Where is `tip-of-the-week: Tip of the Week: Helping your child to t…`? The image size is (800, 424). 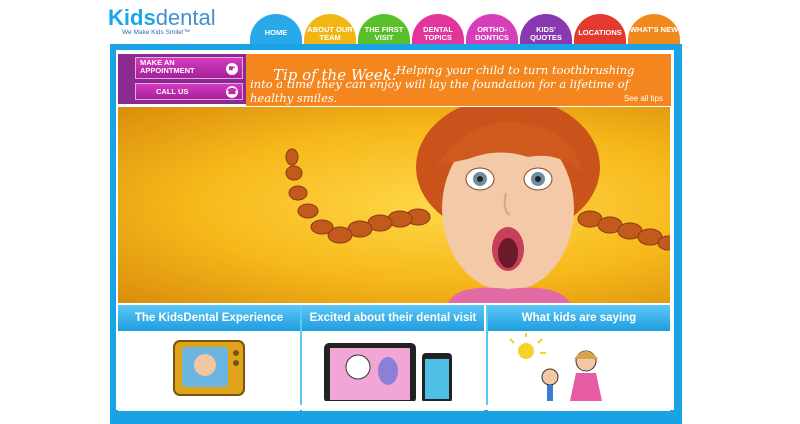
tip-of-the-week: Tip of the Week: Helping your child to t… is located at coordinates (458, 80).